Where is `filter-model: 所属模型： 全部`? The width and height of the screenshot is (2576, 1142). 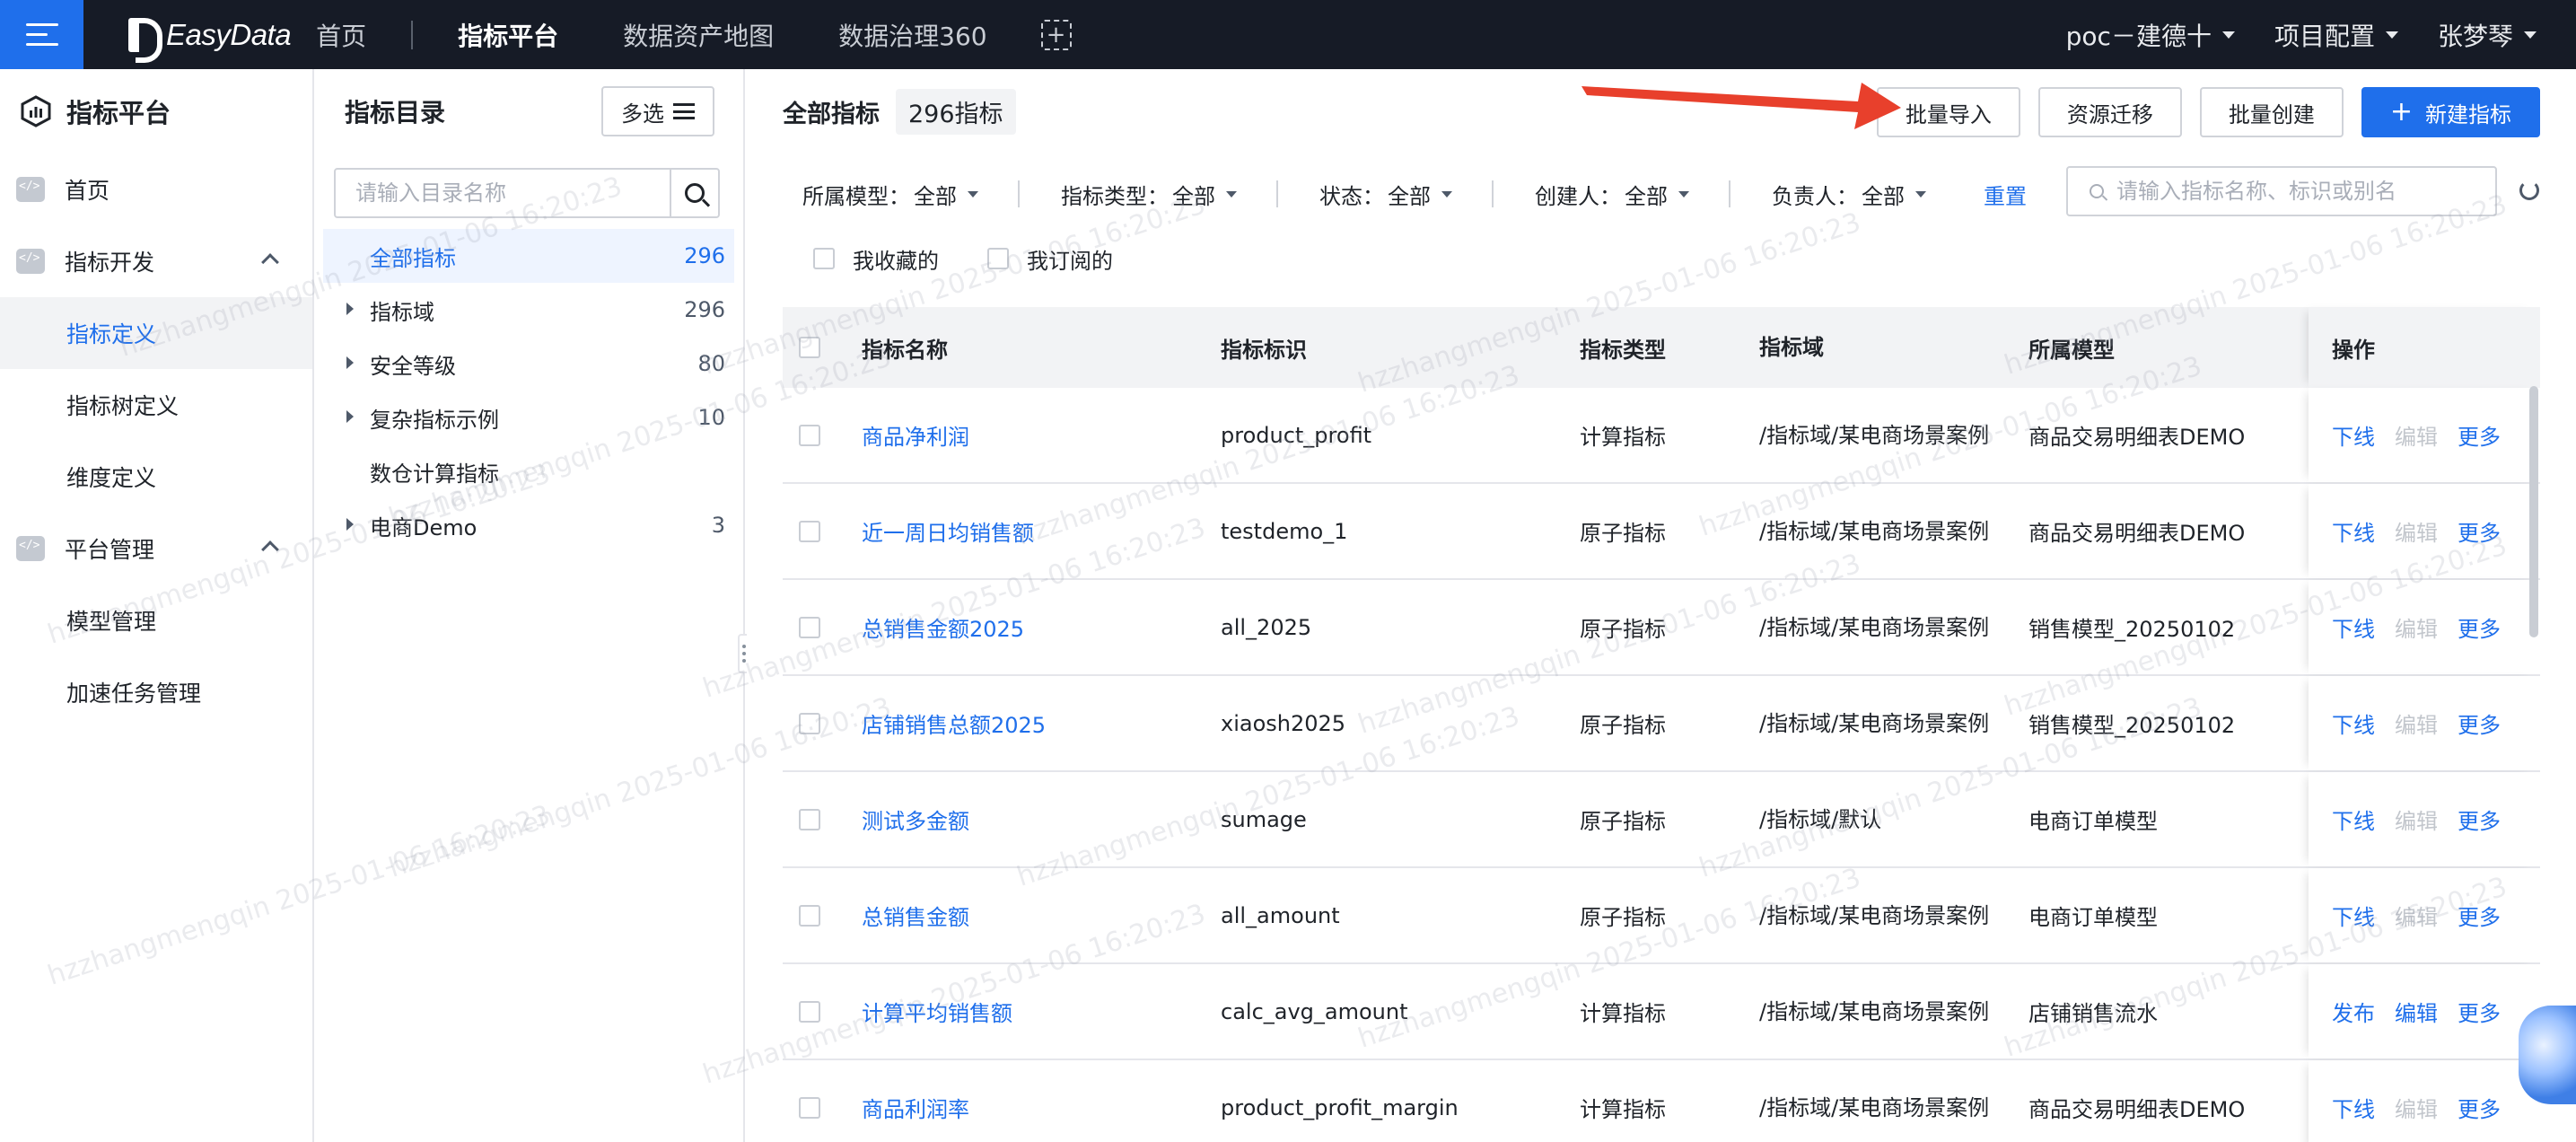
filter-model: 所属模型： 全部 is located at coordinates (890, 195).